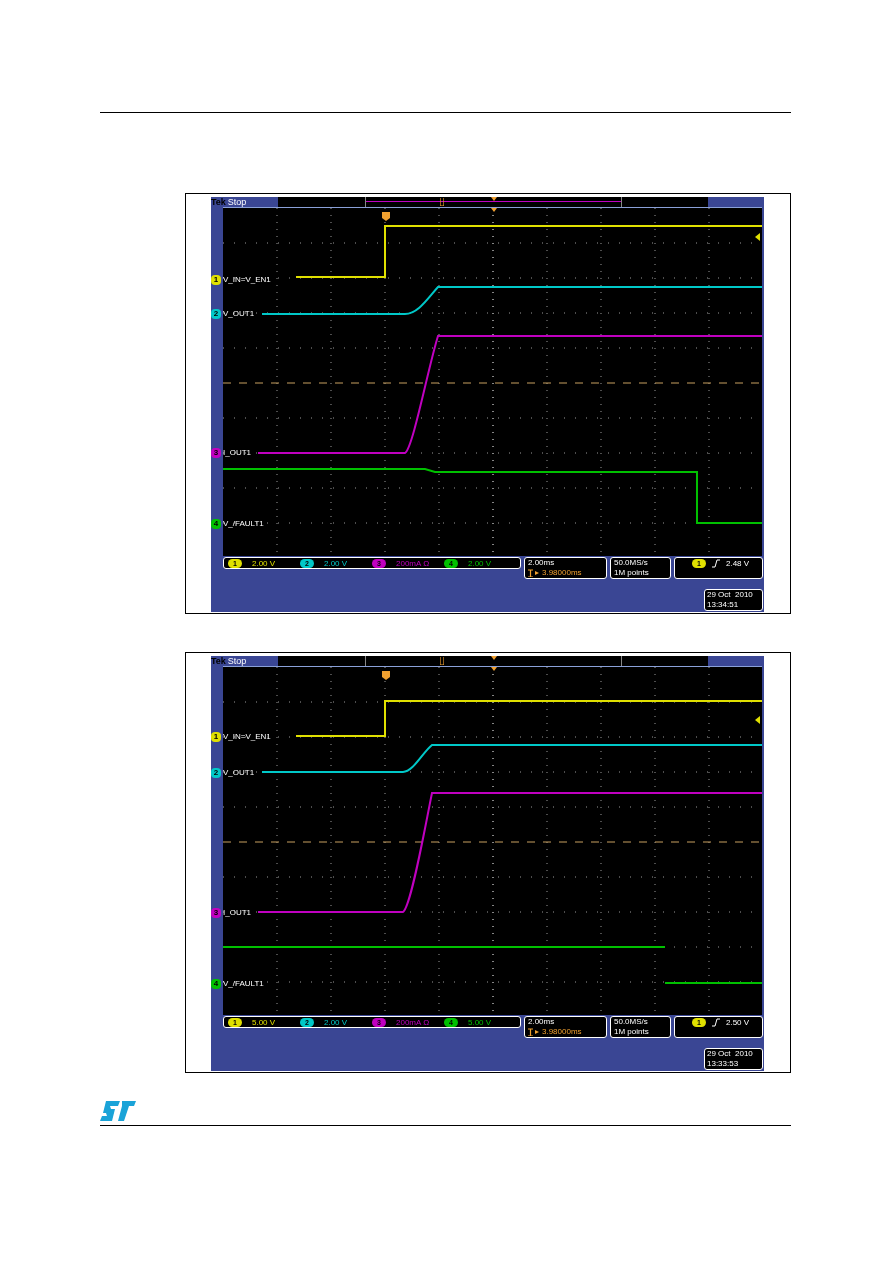 Image resolution: width=892 pixels, height=1263 pixels. What do you see at coordinates (494, 658) in the screenshot?
I see `expansion-point-icon` at bounding box center [494, 658].